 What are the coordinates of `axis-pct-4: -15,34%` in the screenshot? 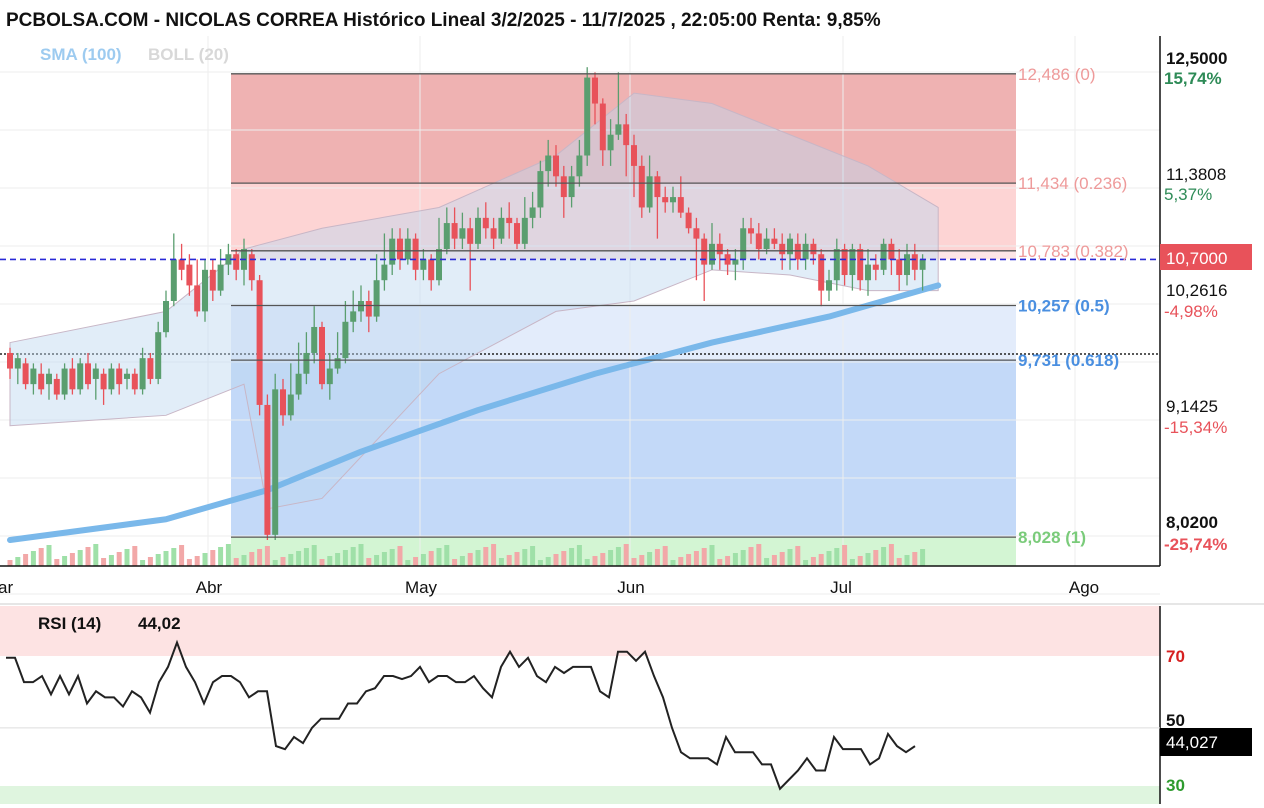 It's located at (1195, 427).